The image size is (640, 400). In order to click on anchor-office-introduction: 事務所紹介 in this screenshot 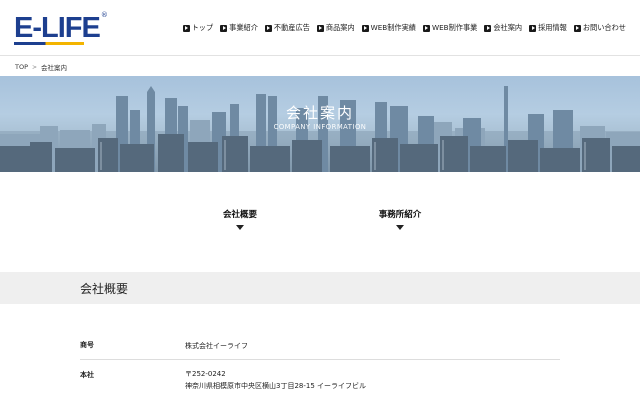, I will do `click(400, 219)`.